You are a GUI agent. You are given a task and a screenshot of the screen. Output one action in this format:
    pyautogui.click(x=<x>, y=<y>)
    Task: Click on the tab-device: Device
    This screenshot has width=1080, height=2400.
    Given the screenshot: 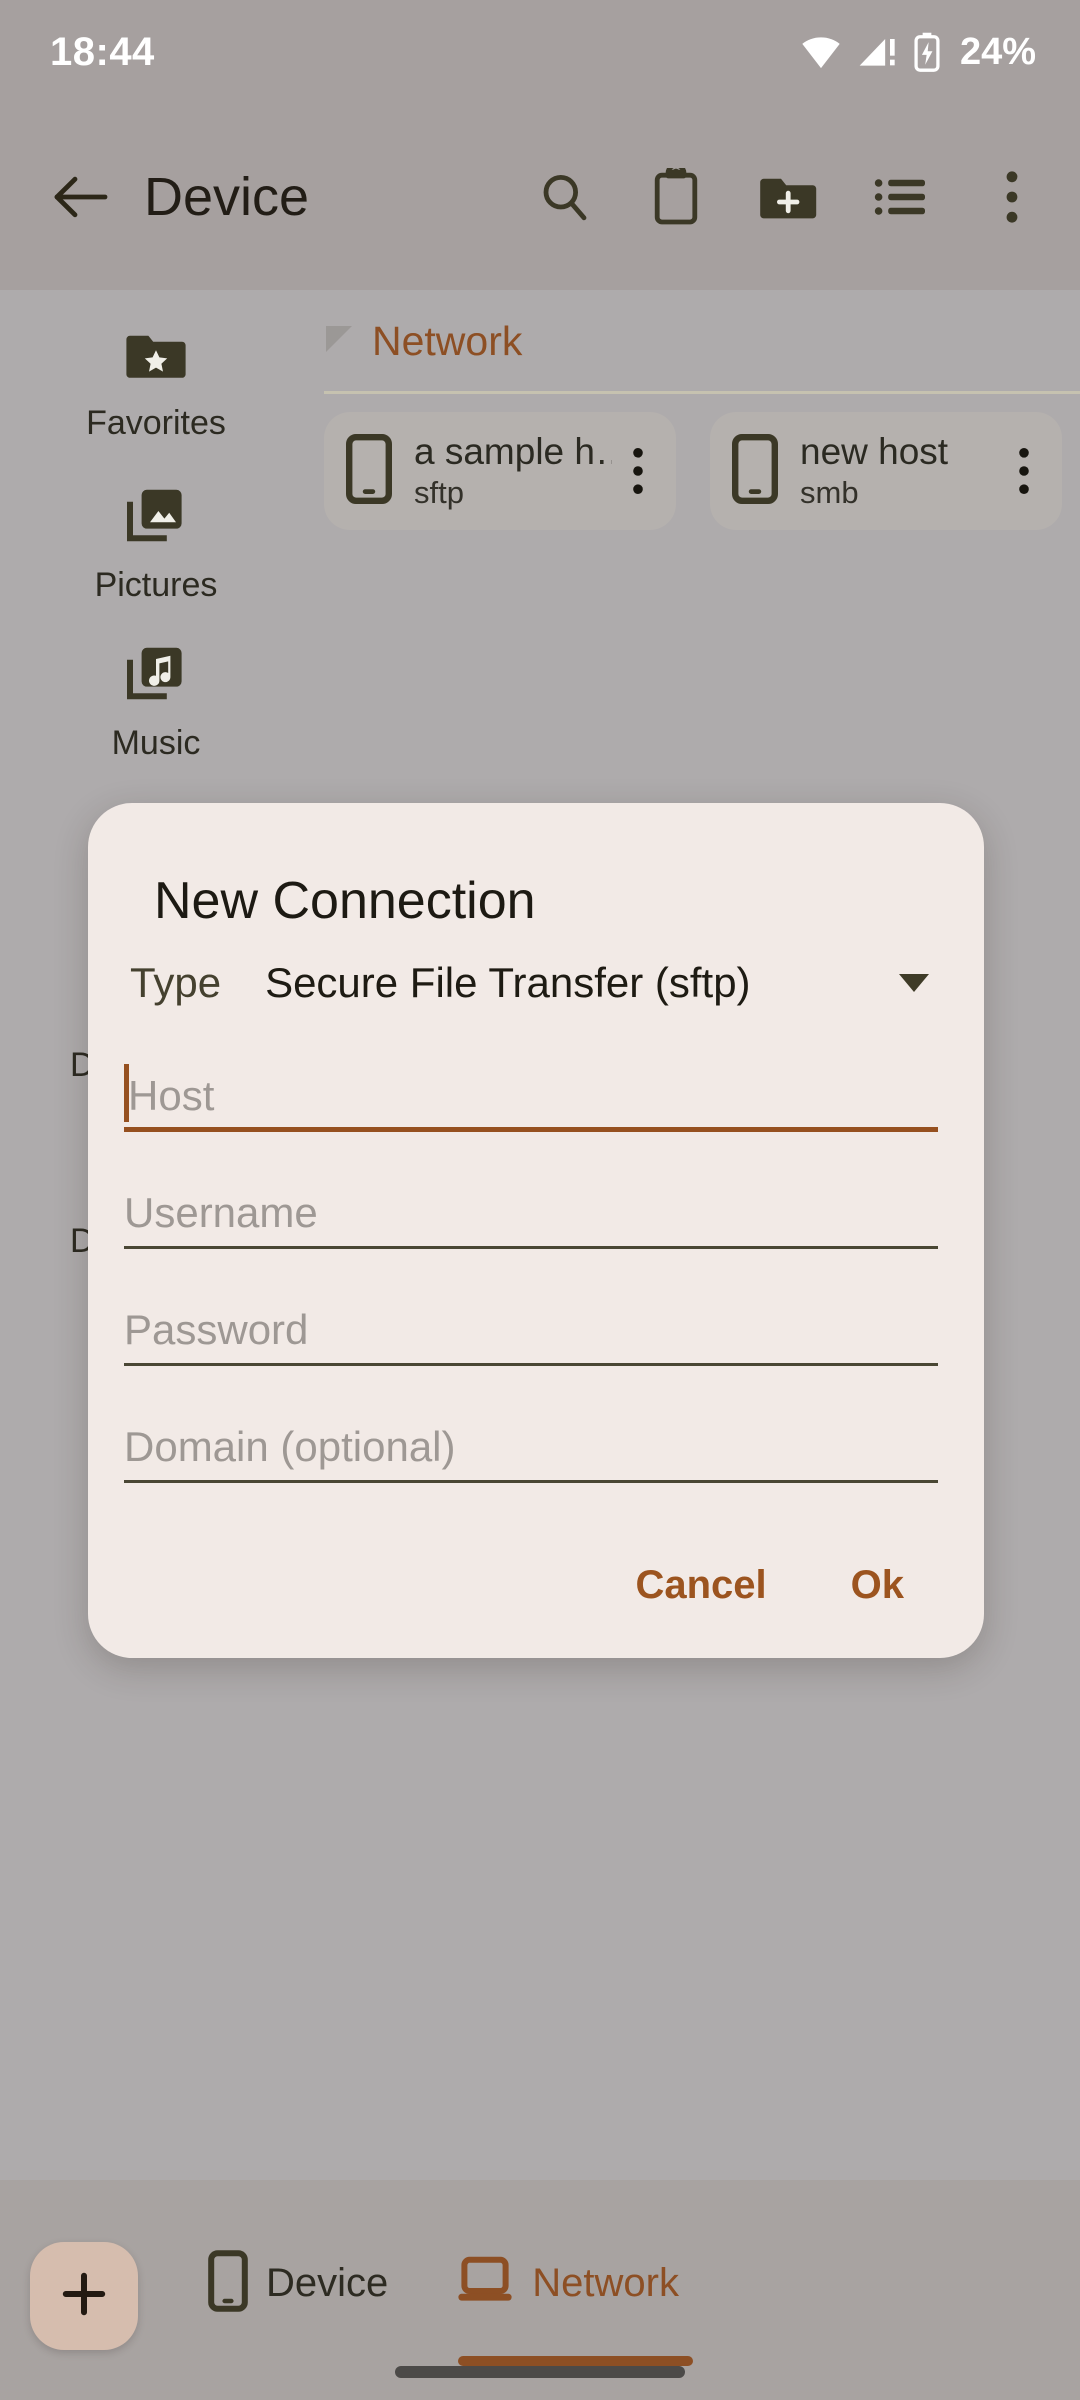 What is the action you would take?
    pyautogui.click(x=298, y=2283)
    